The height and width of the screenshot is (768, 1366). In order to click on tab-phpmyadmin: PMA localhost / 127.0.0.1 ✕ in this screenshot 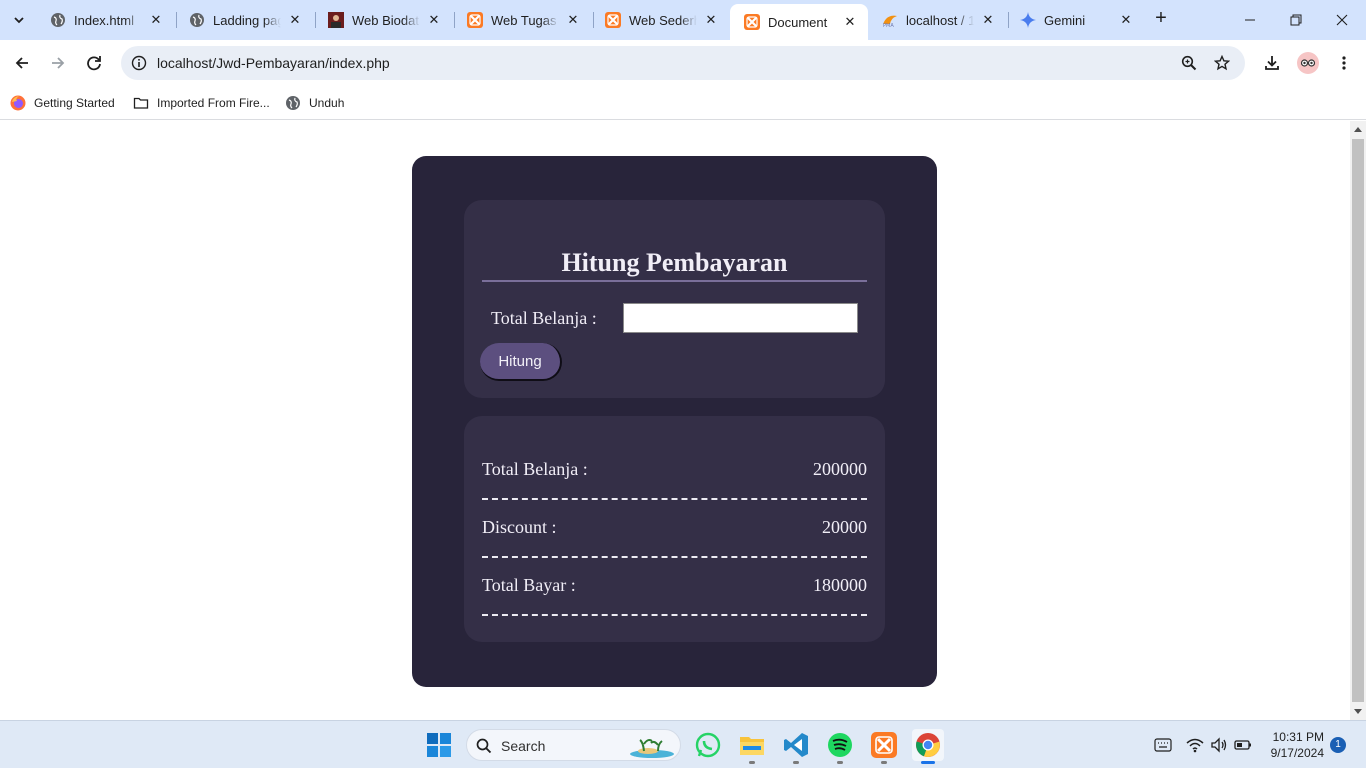, I will do `click(937, 20)`.